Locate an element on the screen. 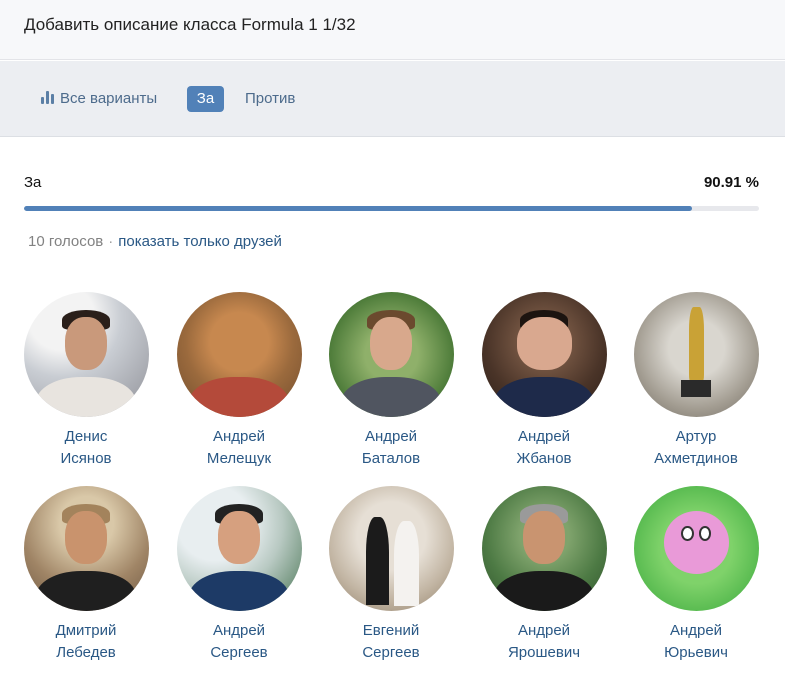  voter-card: Андрей Мелещук is located at coordinates (239, 381).